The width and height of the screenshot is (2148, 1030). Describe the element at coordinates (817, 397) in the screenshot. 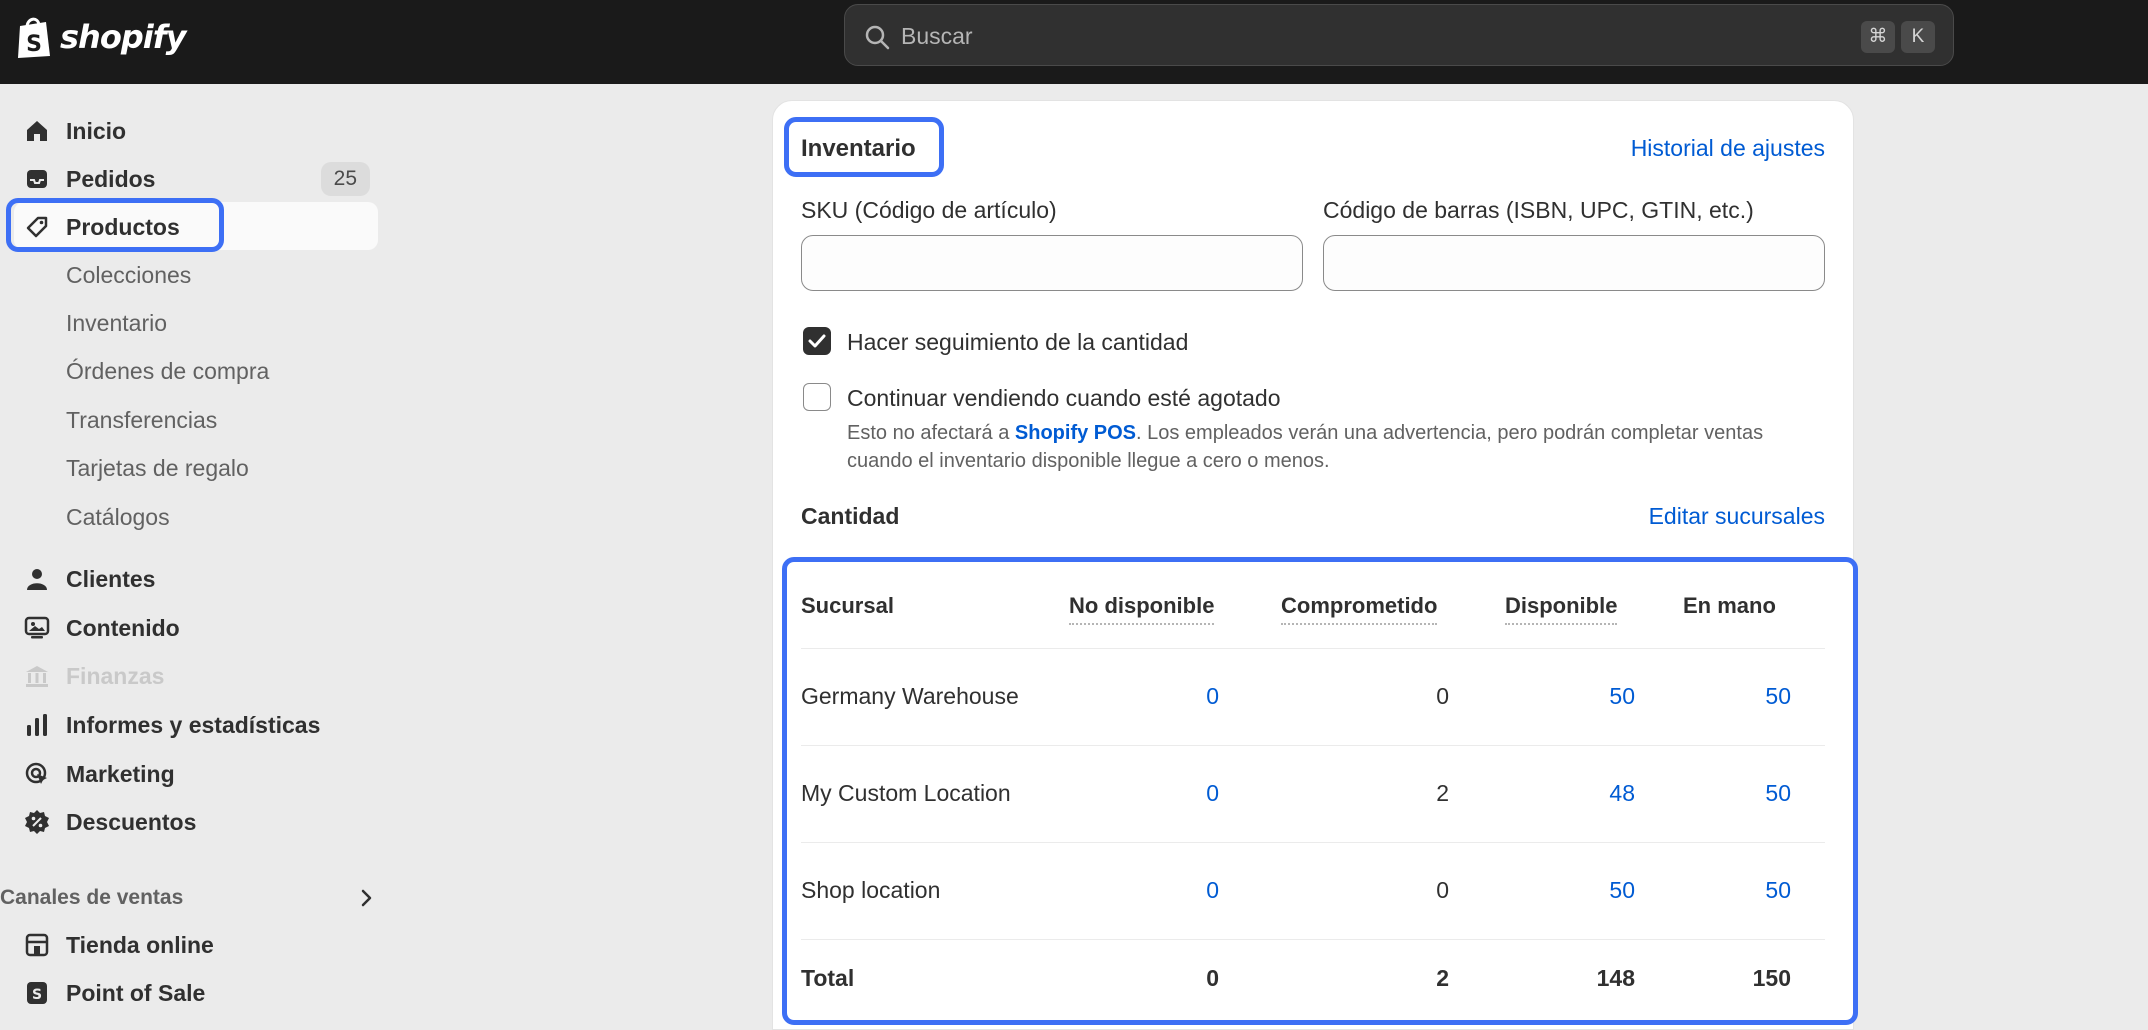

I see `continue-selling-checkbox` at that location.